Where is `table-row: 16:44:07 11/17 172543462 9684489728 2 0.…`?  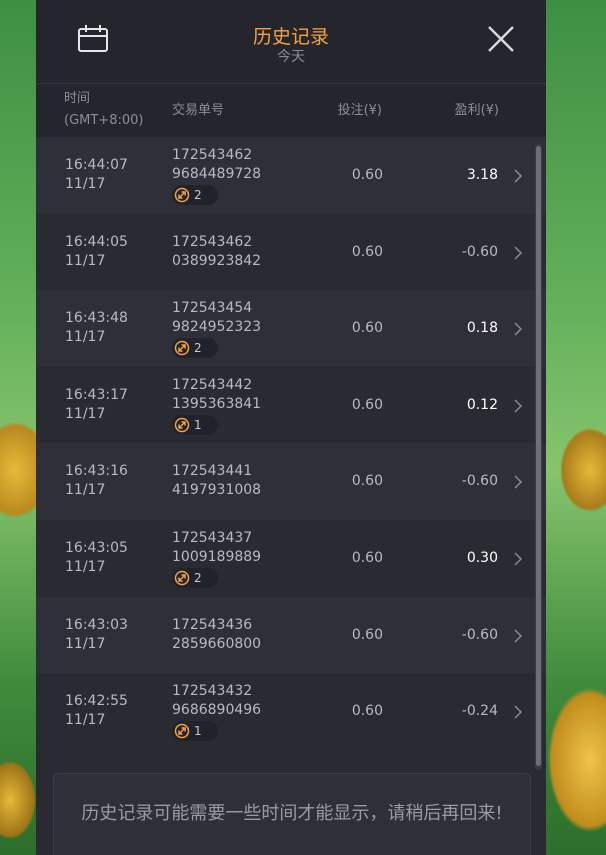
table-row: 16:44:07 11/17 172543462 9684489728 2 0.… is located at coordinates (291, 175).